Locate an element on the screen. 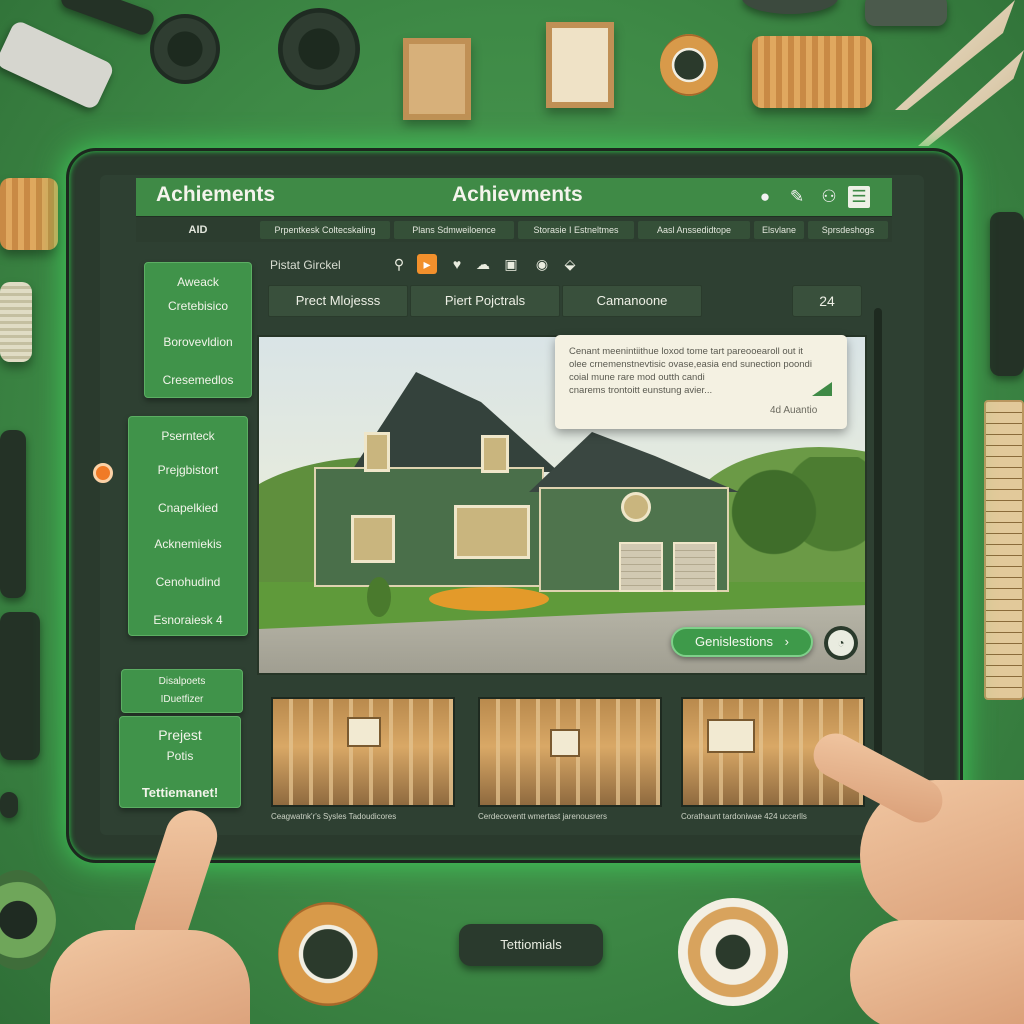 This screenshot has width=1024, height=1024. sidebar-item: Prejgbistort is located at coordinates (188, 470).